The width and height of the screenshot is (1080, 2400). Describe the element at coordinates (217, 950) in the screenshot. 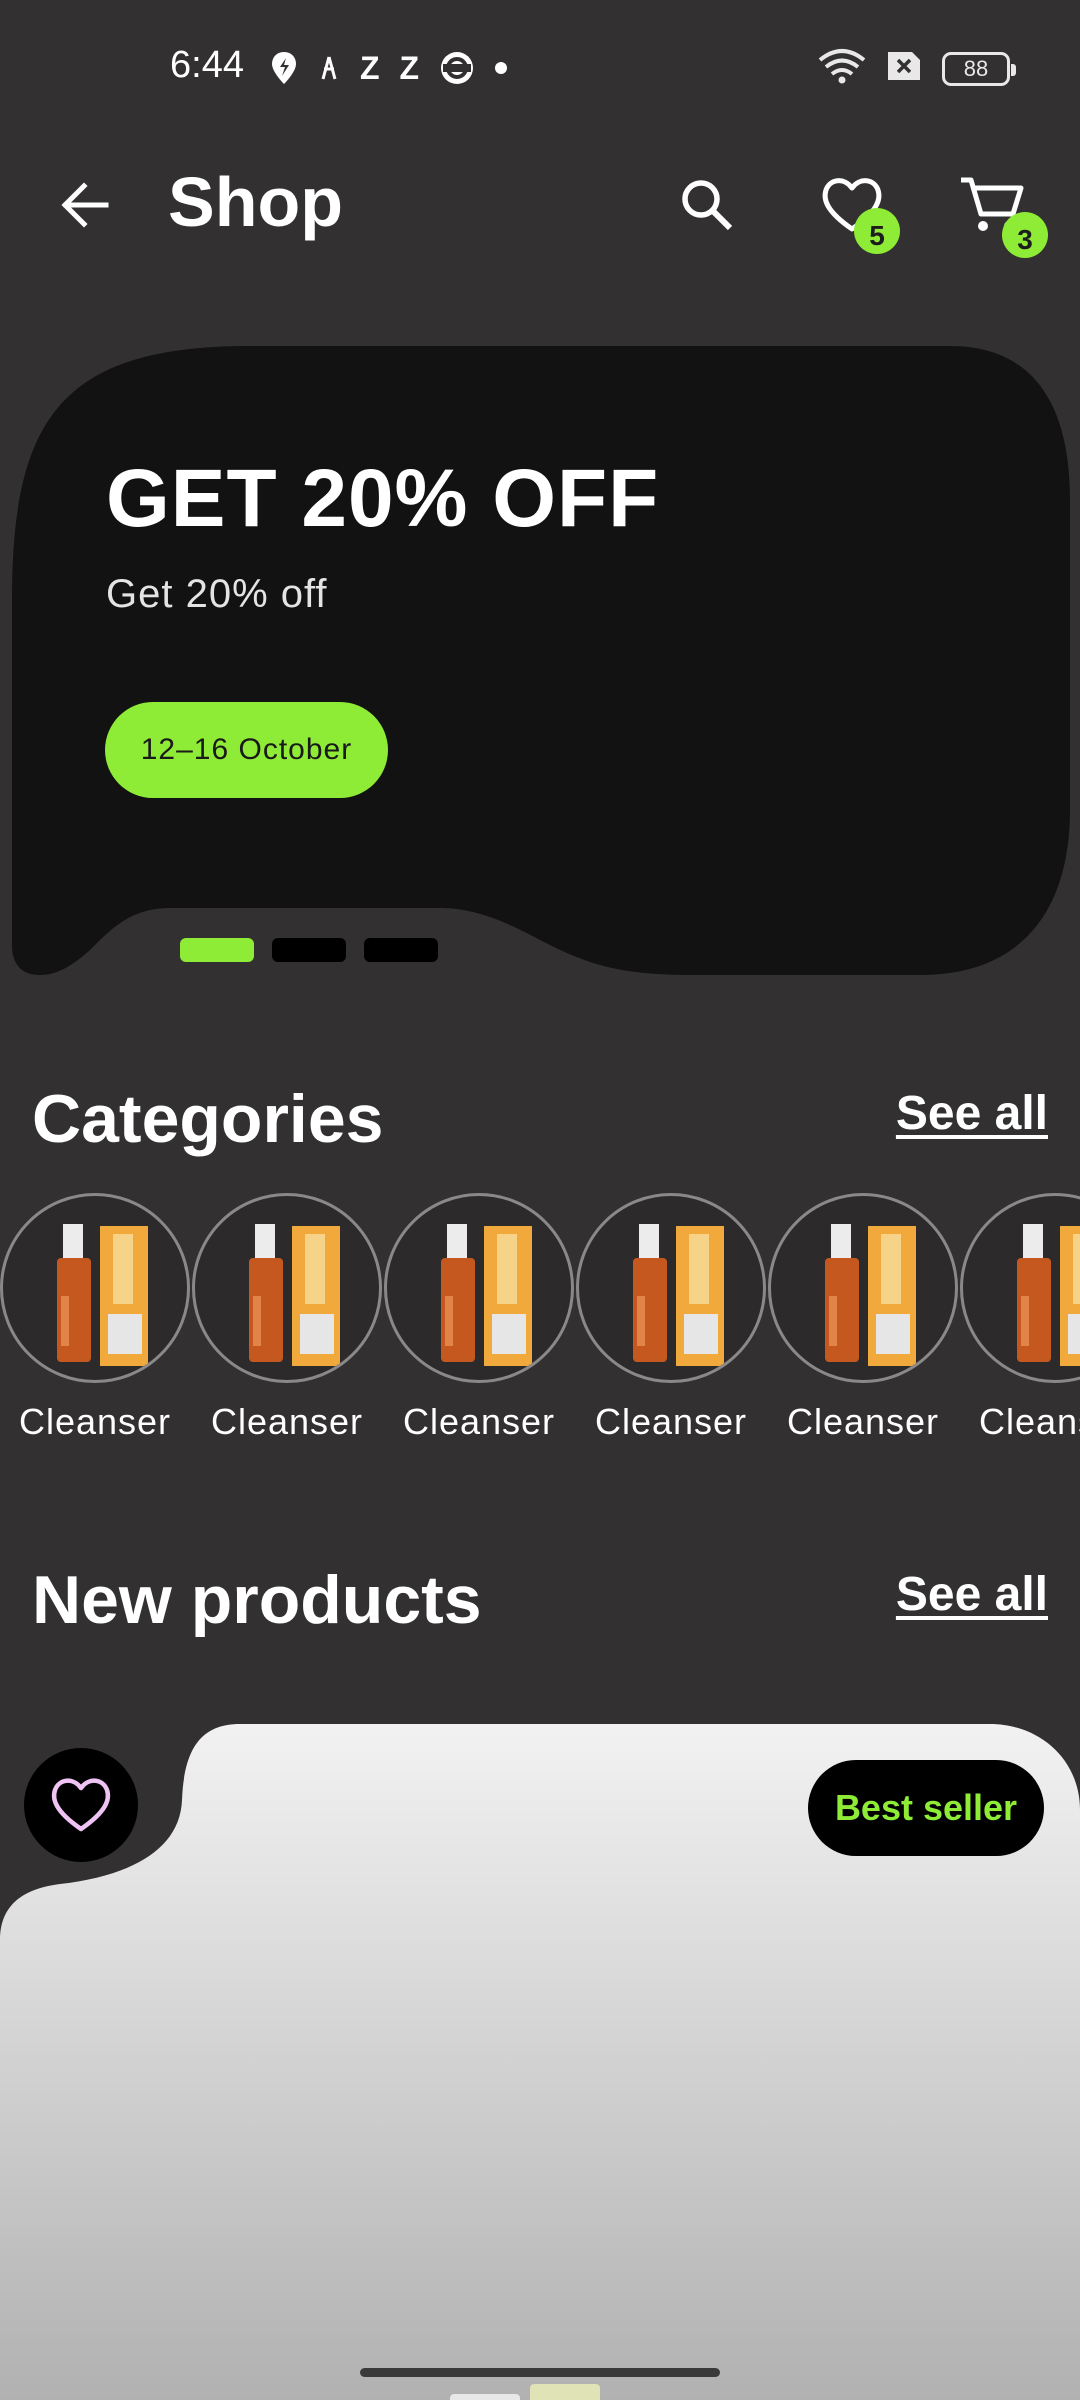

I see `pager-dot-active` at that location.